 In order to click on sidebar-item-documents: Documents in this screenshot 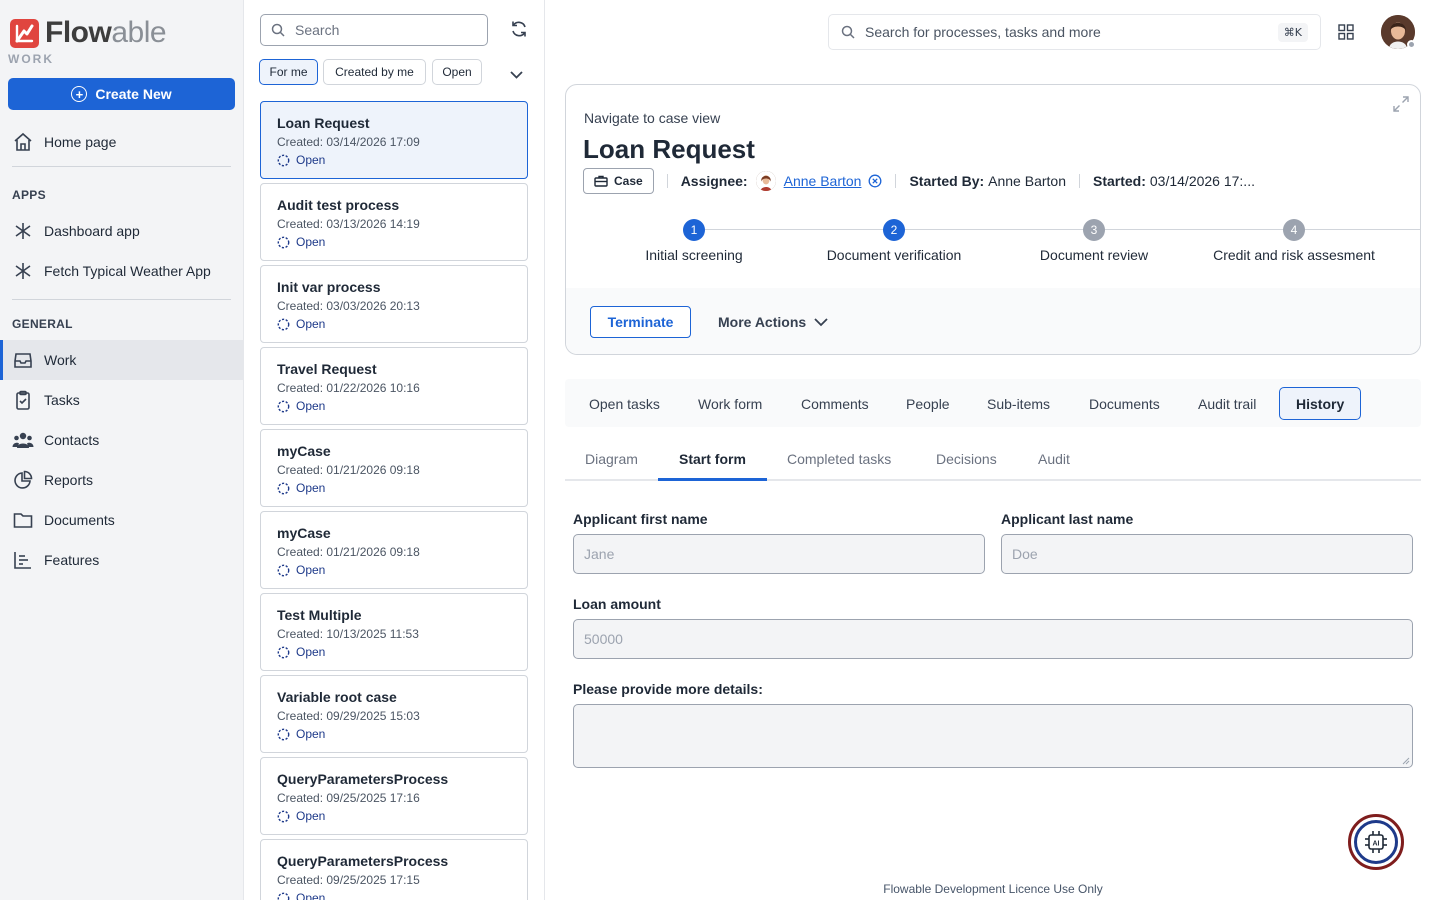, I will do `click(121, 520)`.